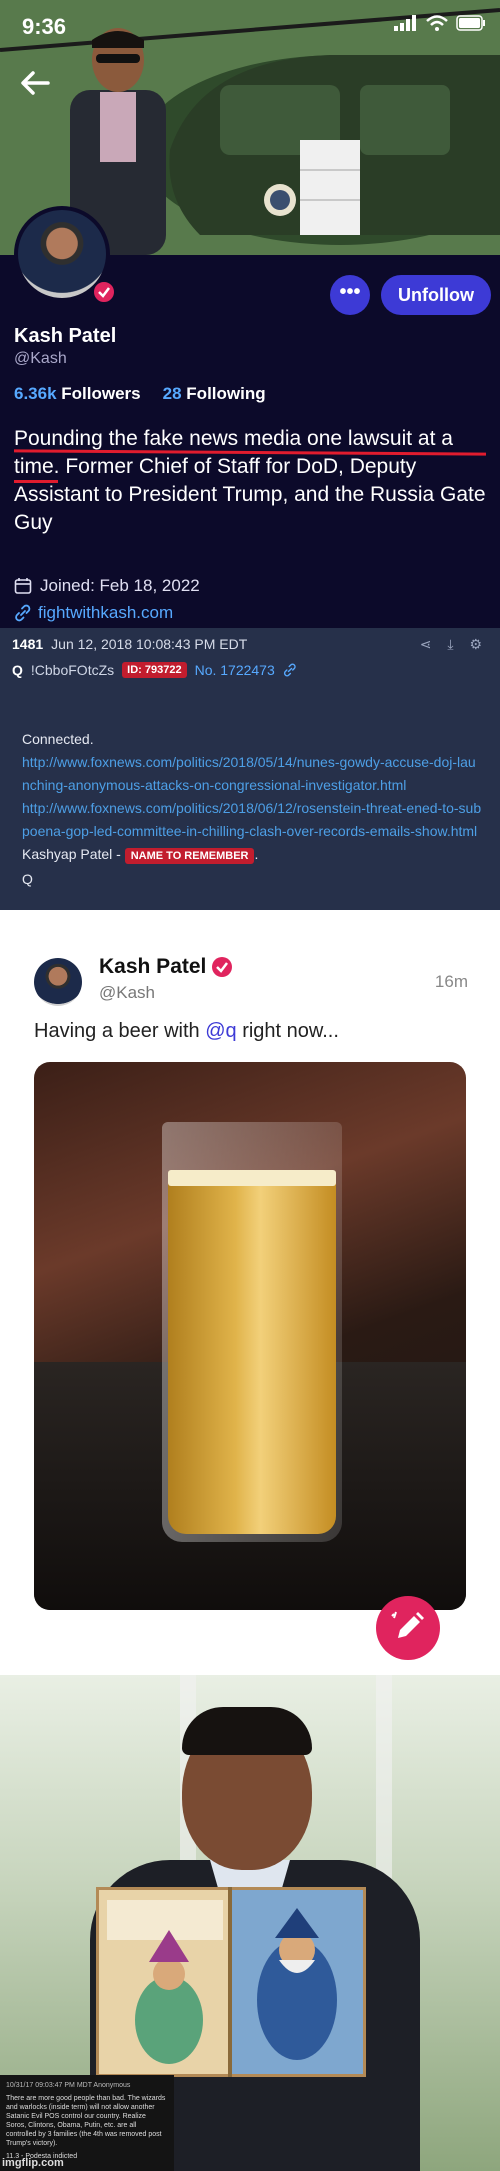  I want to click on tweet-avatar, so click(58, 982).